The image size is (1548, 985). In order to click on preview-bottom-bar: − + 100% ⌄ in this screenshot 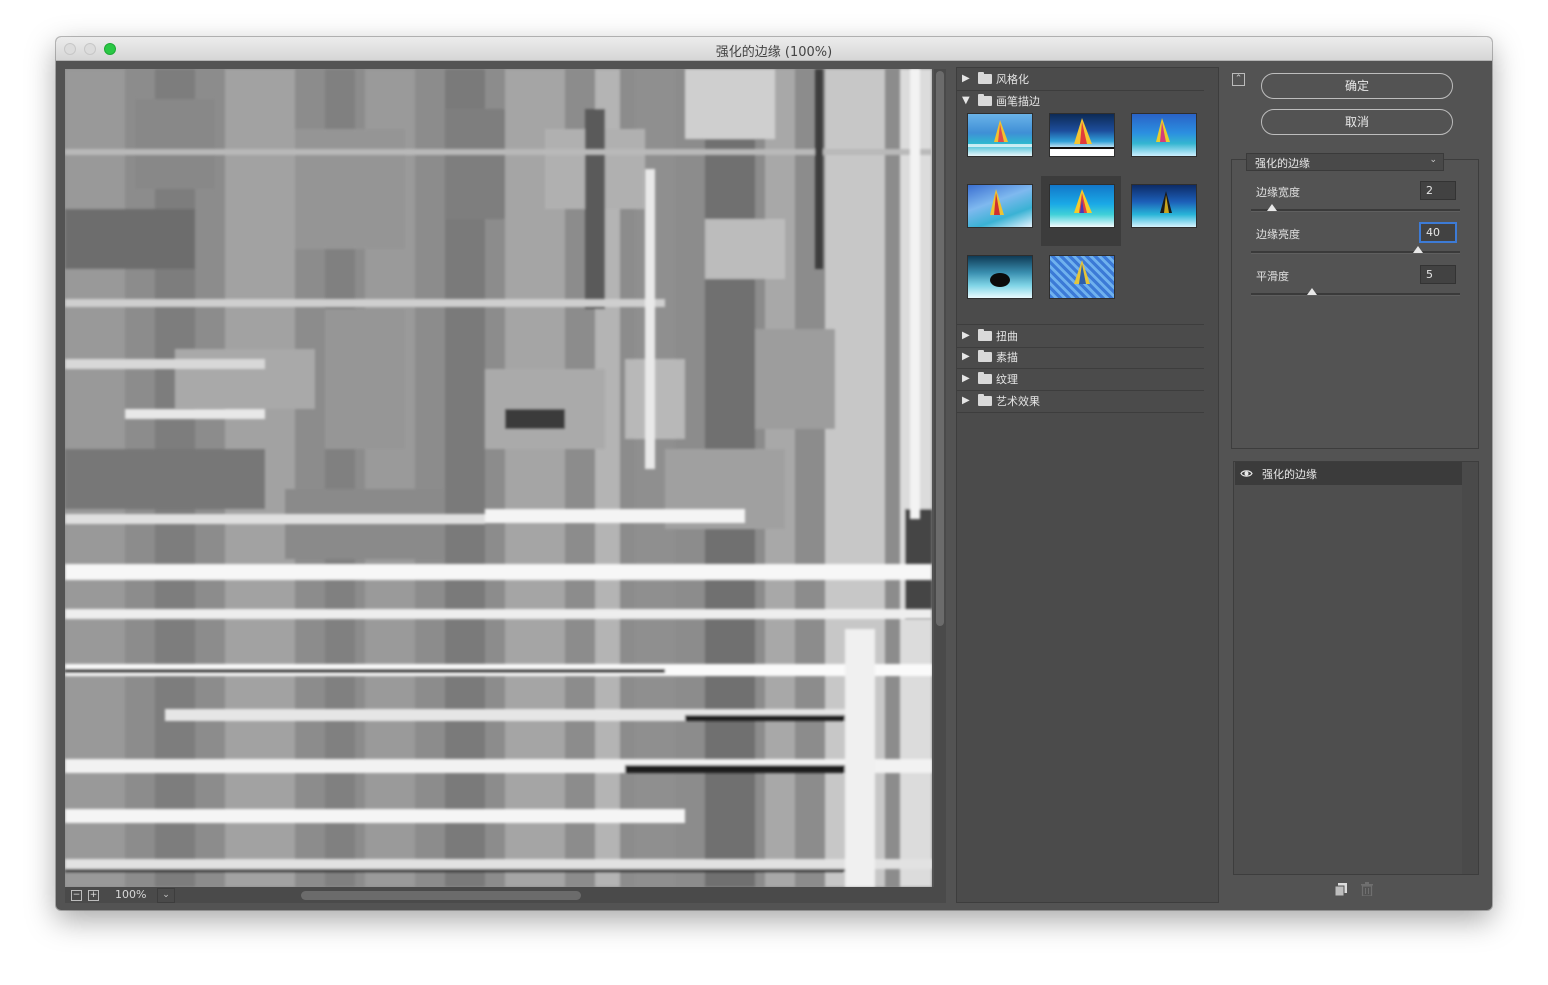, I will do `click(505, 895)`.